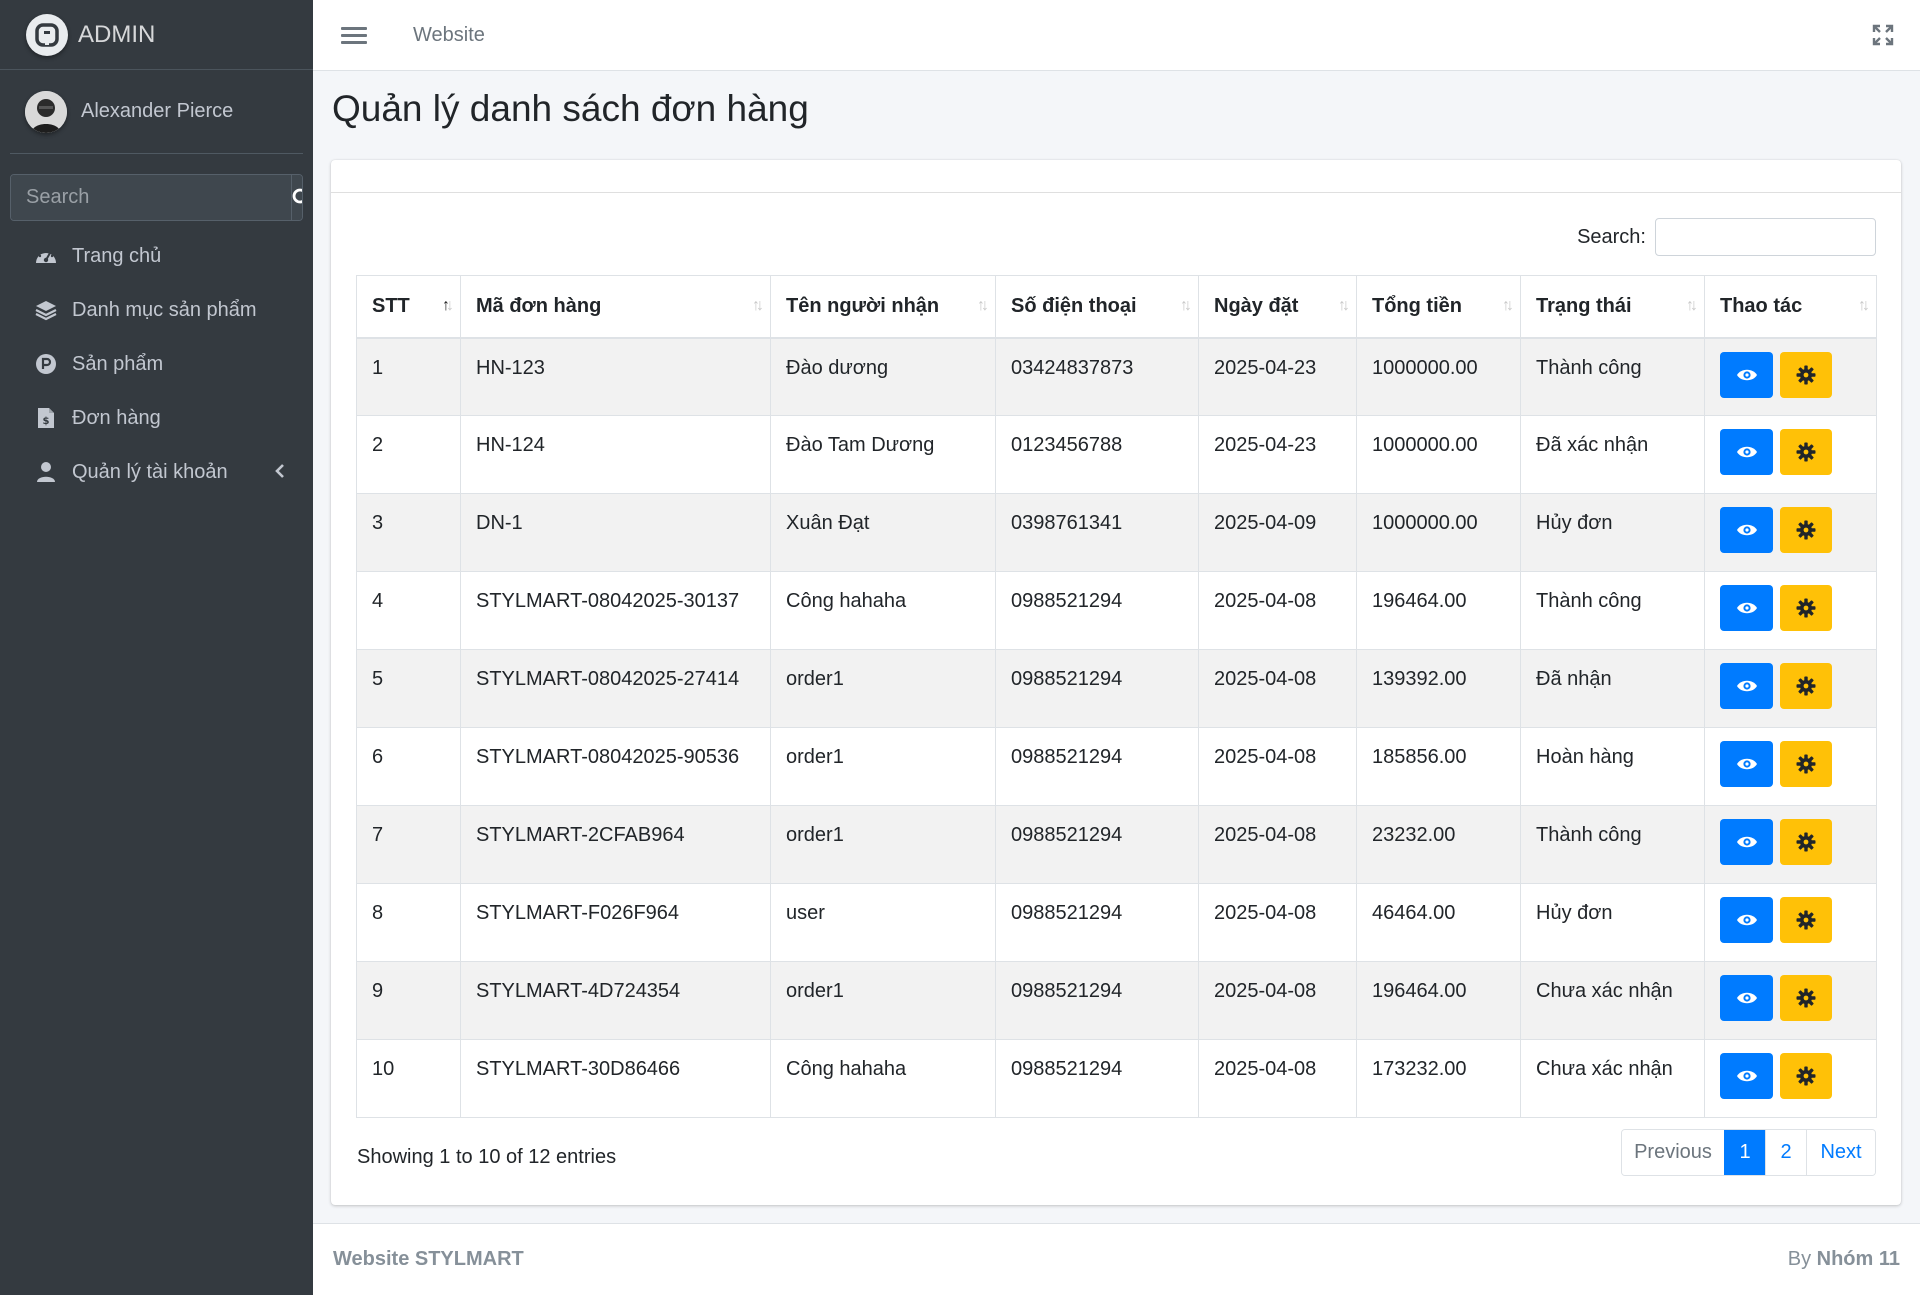 This screenshot has width=1920, height=1295. I want to click on pagination-page-1: 1, so click(1744, 1152).